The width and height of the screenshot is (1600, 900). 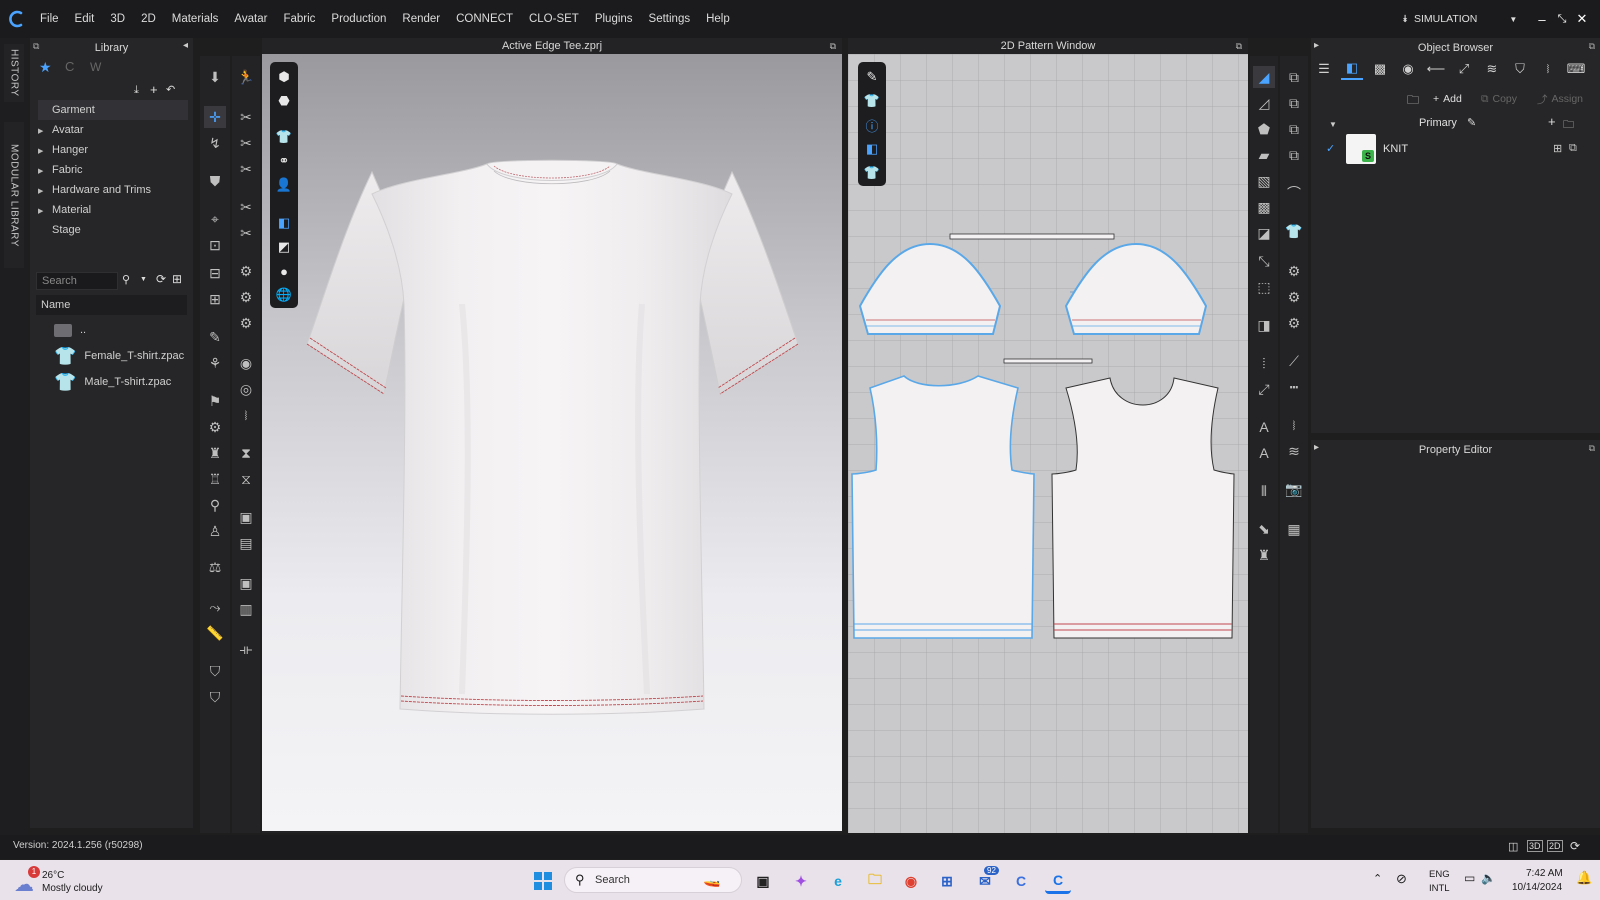 I want to click on neckband-back-pattern, so click(x=1048, y=361).